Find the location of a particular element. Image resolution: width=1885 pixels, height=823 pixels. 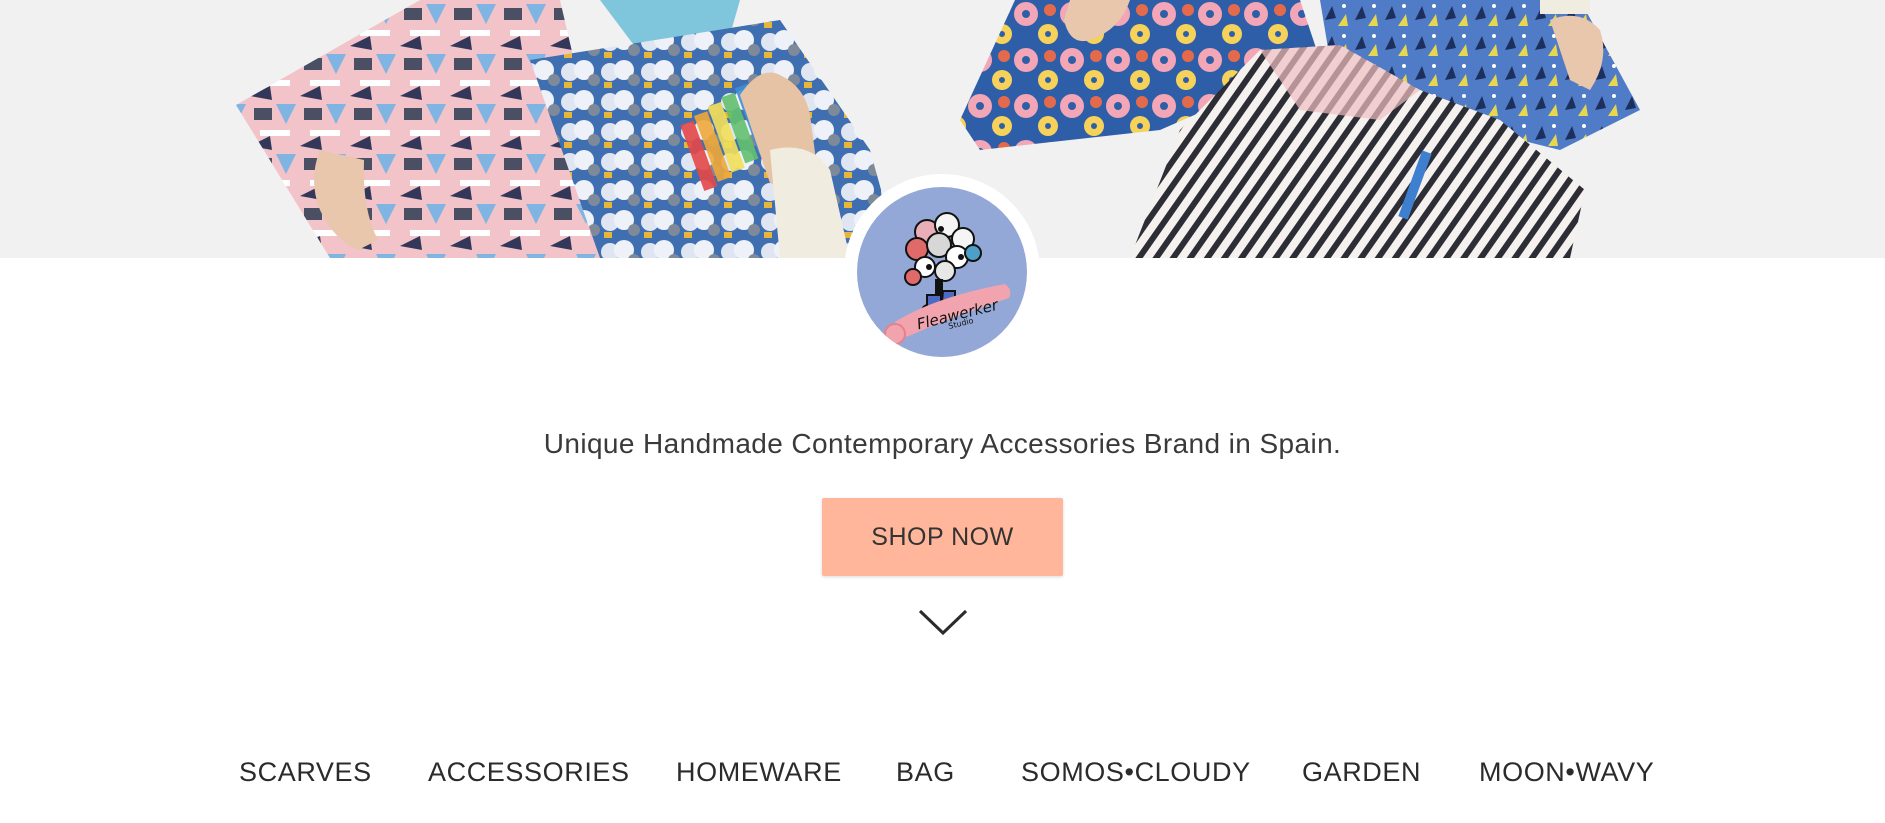

logo-disc: Fleawerker Studio is located at coordinates (942, 272).